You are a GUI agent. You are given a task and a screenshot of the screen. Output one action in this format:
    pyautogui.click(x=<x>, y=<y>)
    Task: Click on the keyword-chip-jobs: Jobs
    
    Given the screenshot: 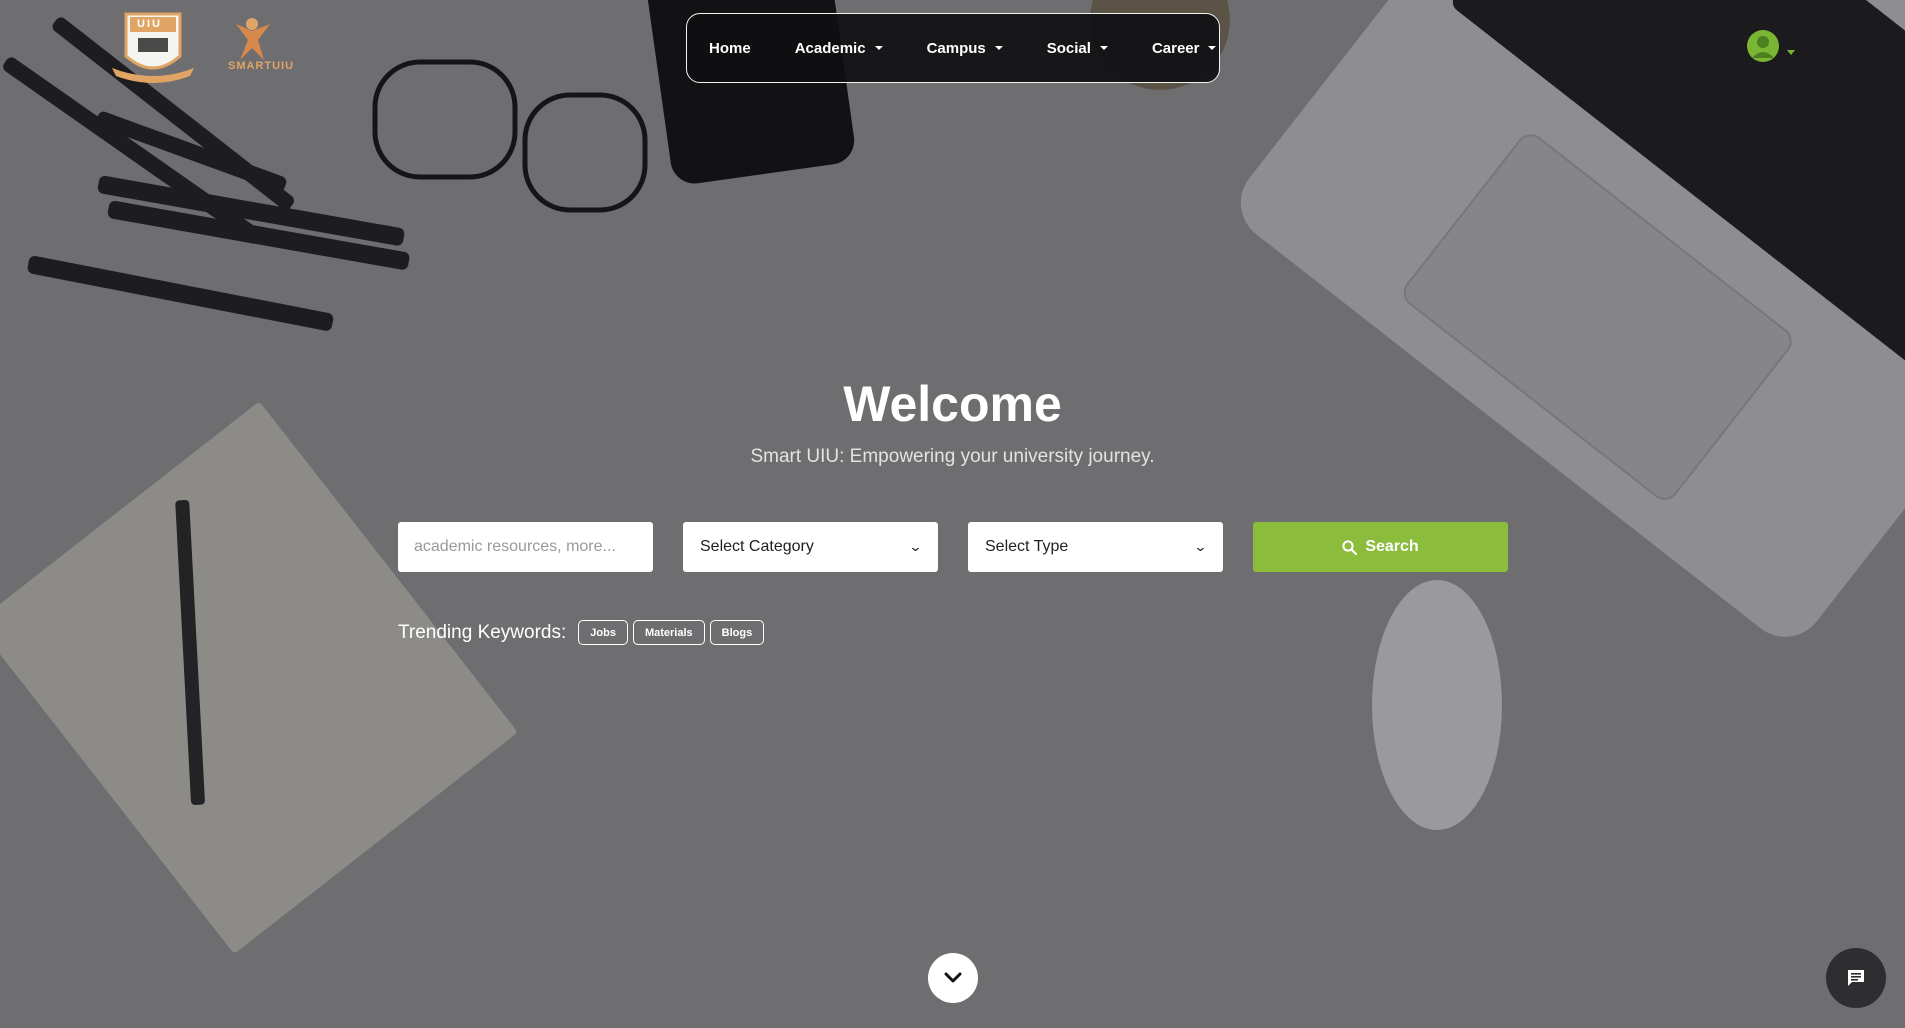 What is the action you would take?
    pyautogui.click(x=603, y=632)
    